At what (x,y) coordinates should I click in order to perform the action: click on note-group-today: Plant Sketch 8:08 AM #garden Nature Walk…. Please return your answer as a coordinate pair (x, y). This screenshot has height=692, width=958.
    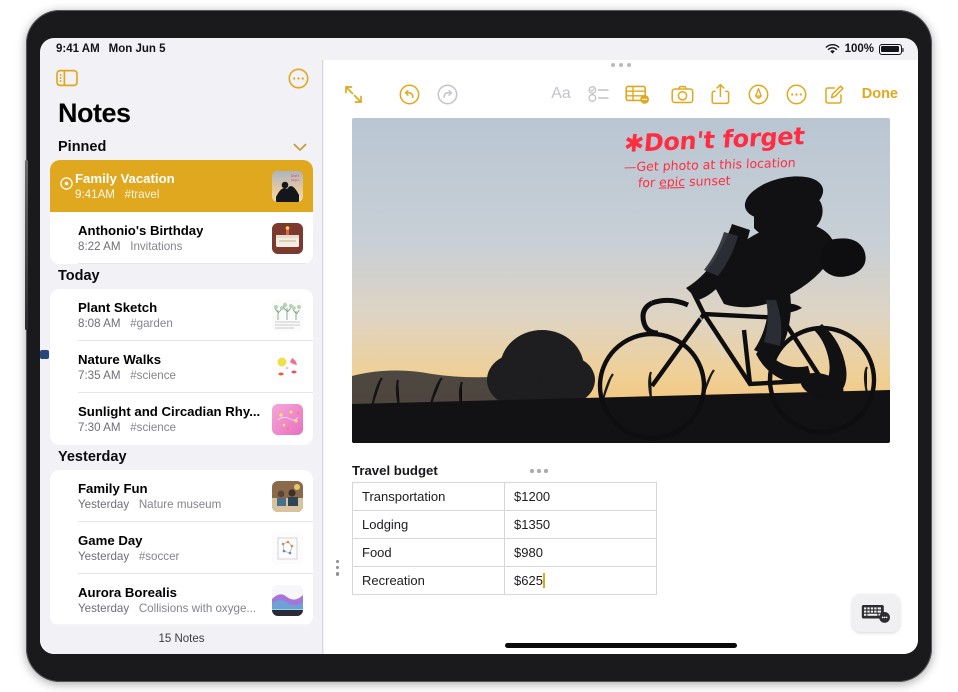
    Looking at the image, I should click on (181, 367).